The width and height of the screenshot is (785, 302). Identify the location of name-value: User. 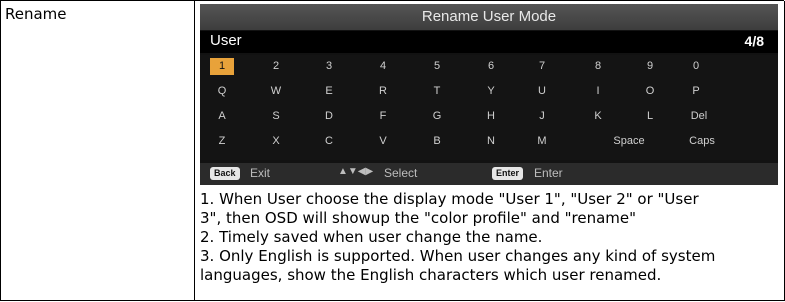
(226, 40).